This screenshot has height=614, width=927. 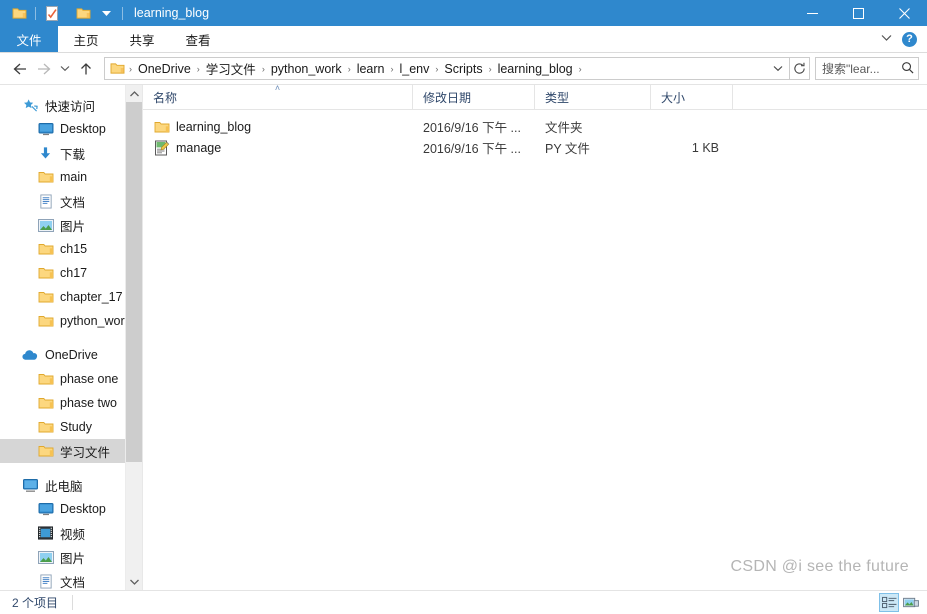 I want to click on scroll-up-arrow-icon, so click(x=133, y=93).